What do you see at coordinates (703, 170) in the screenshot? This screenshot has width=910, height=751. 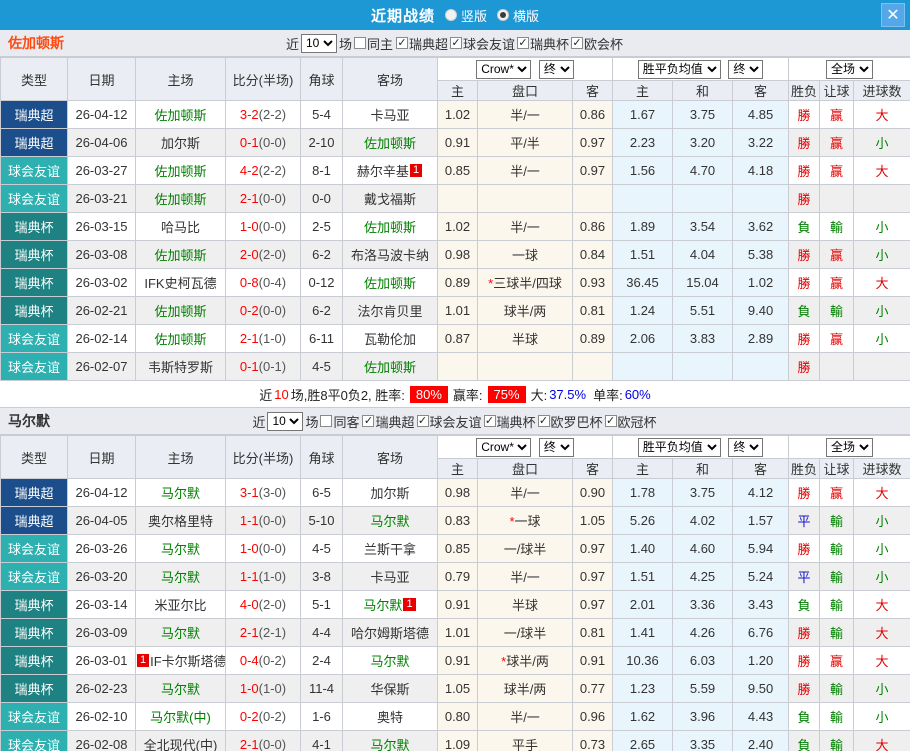 I see `avg-draw-odds: 4.70` at bounding box center [703, 170].